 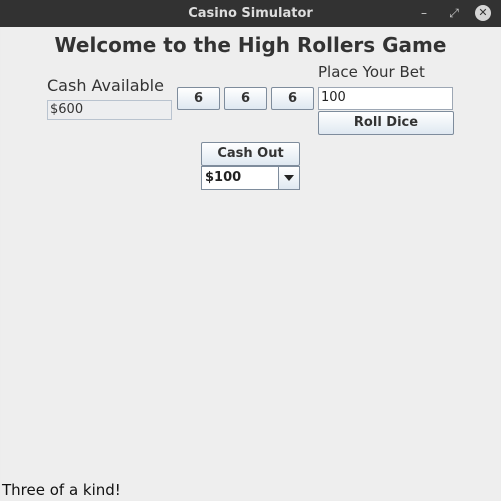 What do you see at coordinates (105, 85) in the screenshot?
I see `cash-available-label: Cash Available` at bounding box center [105, 85].